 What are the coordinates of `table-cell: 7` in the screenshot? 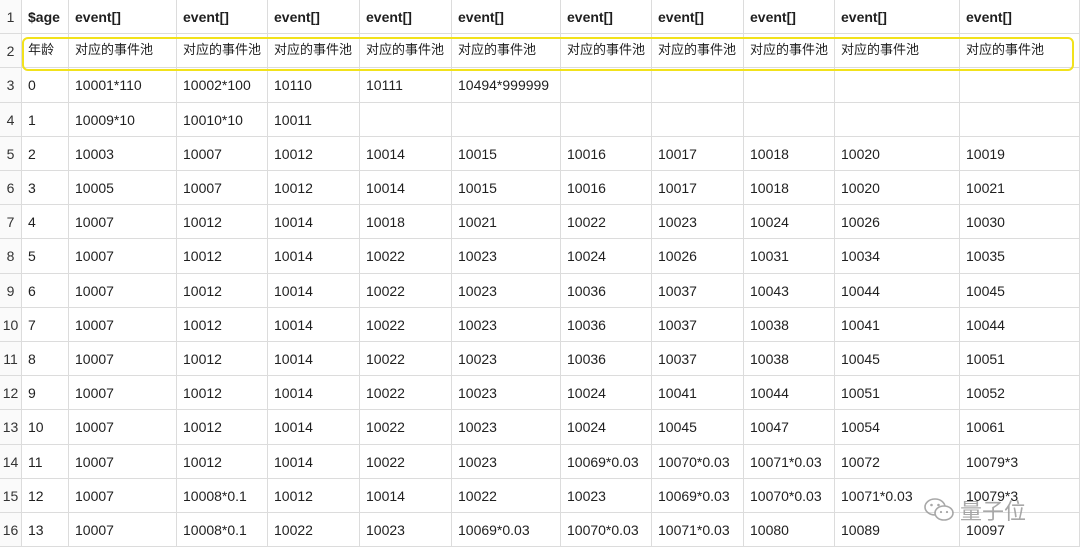 It's located at (45, 325).